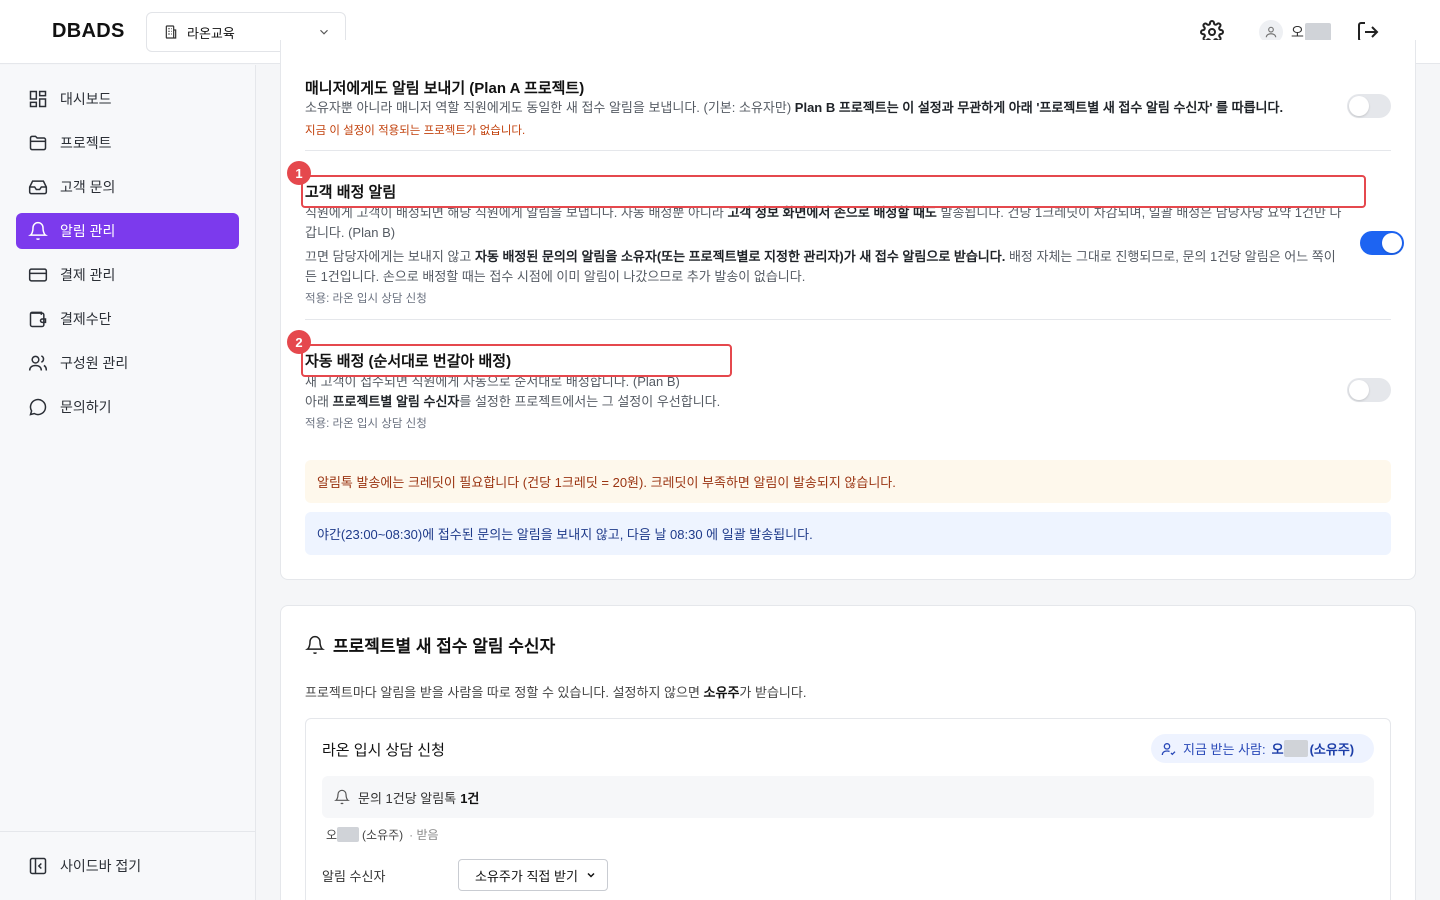 Image resolution: width=1440 pixels, height=900 pixels. What do you see at coordinates (382, 834) in the screenshot?
I see `owner-recipient: 오 (소유주) · 받음` at bounding box center [382, 834].